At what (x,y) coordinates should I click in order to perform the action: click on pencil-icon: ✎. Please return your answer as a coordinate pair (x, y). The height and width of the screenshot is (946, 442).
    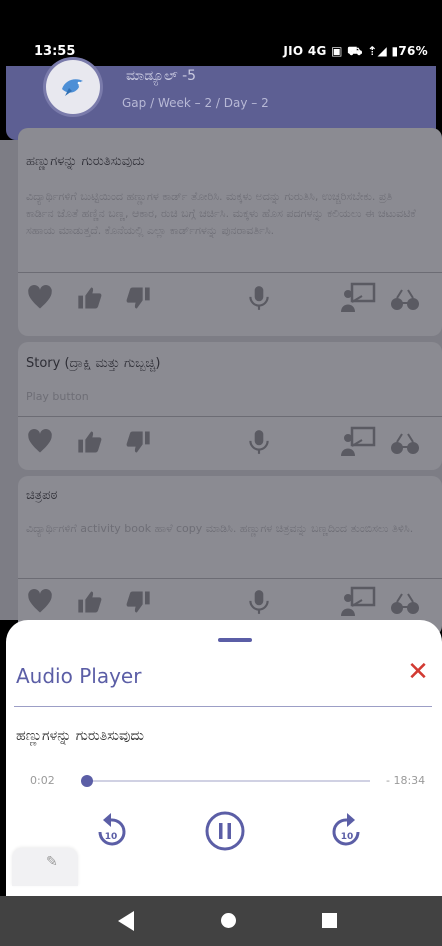
    Looking at the image, I should click on (52, 862).